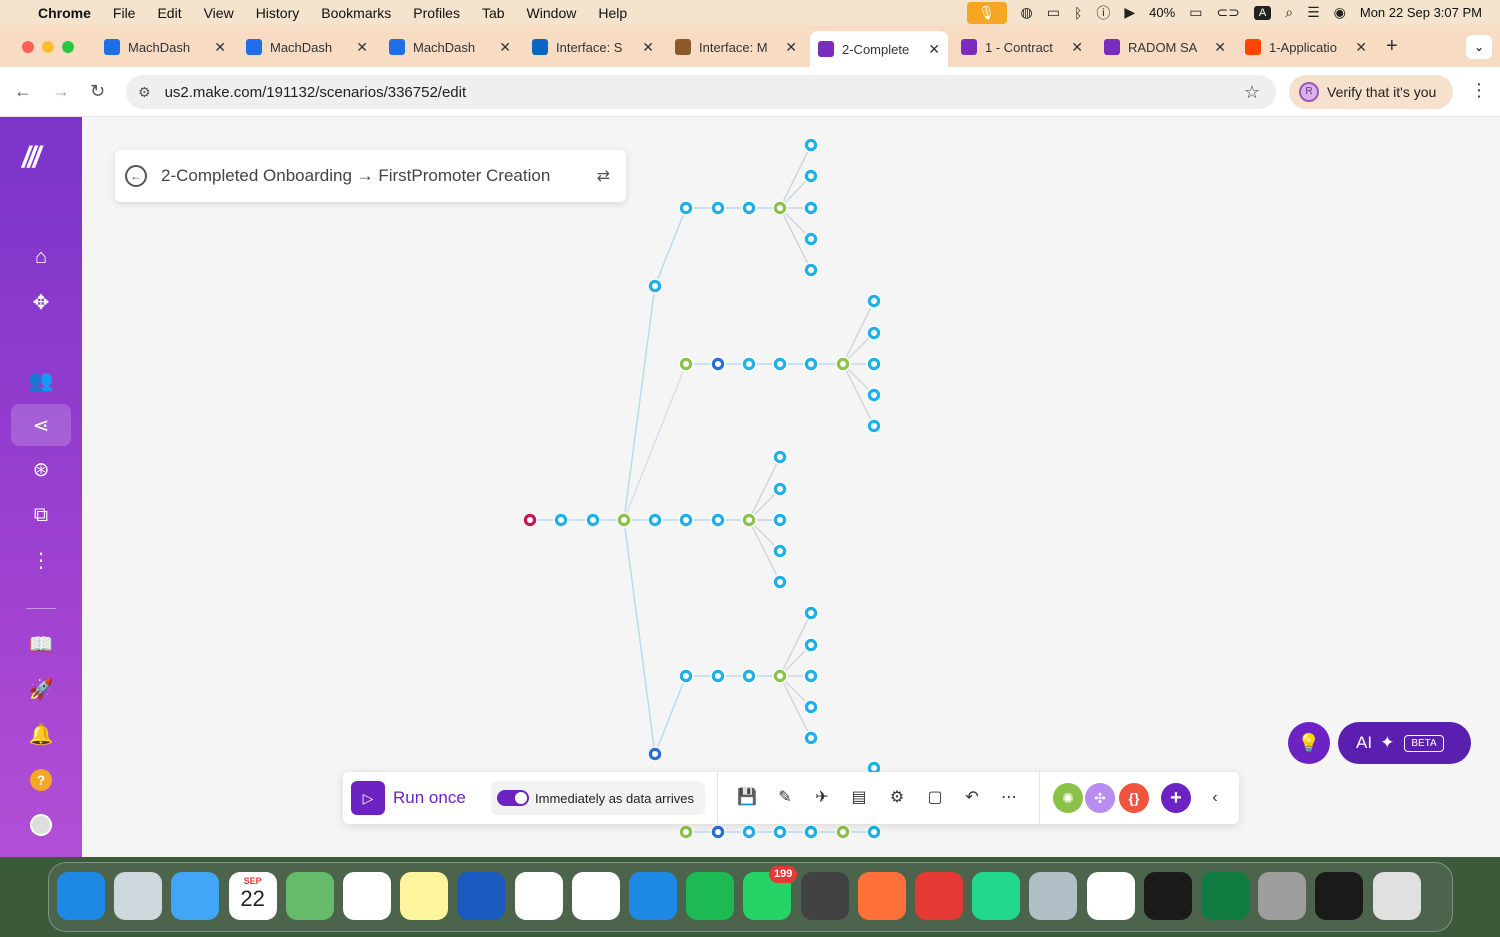 The height and width of the screenshot is (937, 1500). What do you see at coordinates (1479, 90) in the screenshot?
I see `browser-menu-icon: ⋮` at bounding box center [1479, 90].